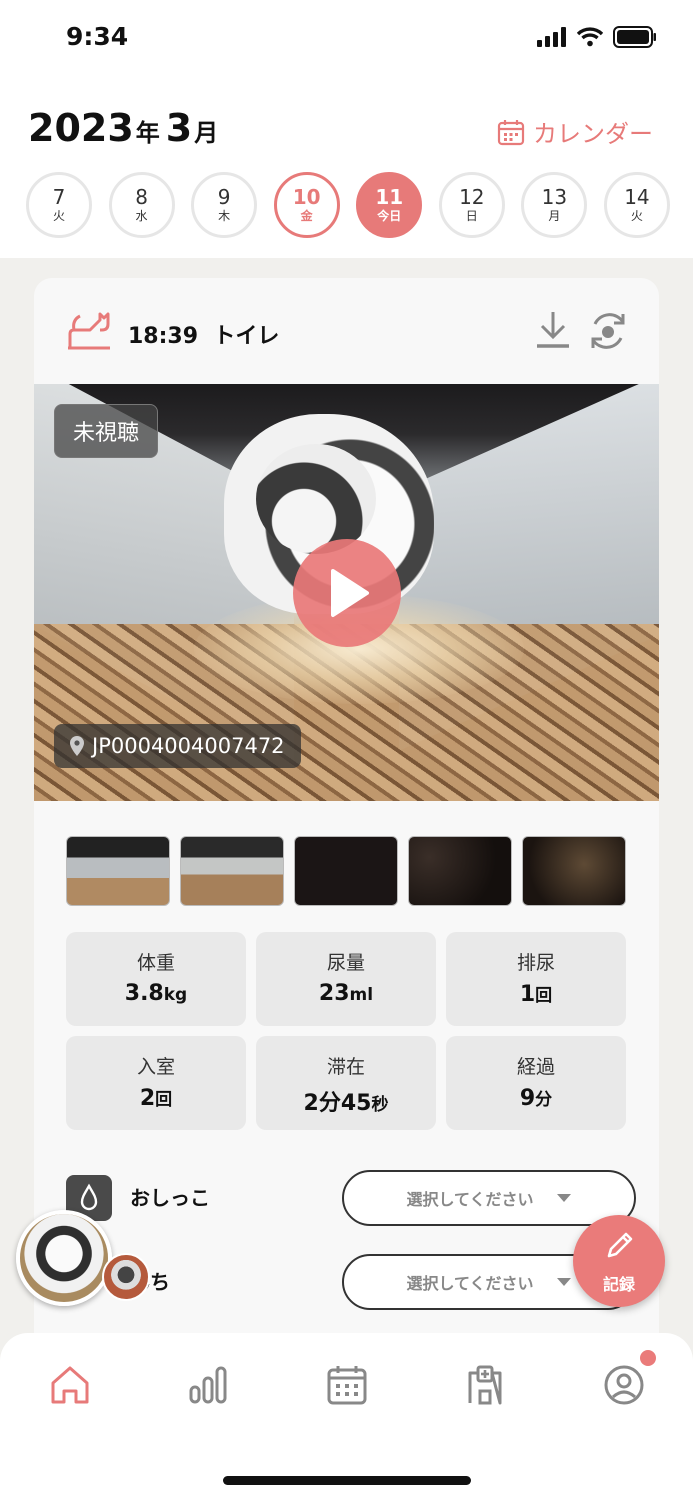 This screenshot has width=693, height=1500. I want to click on status-time: 9:34, so click(97, 36).